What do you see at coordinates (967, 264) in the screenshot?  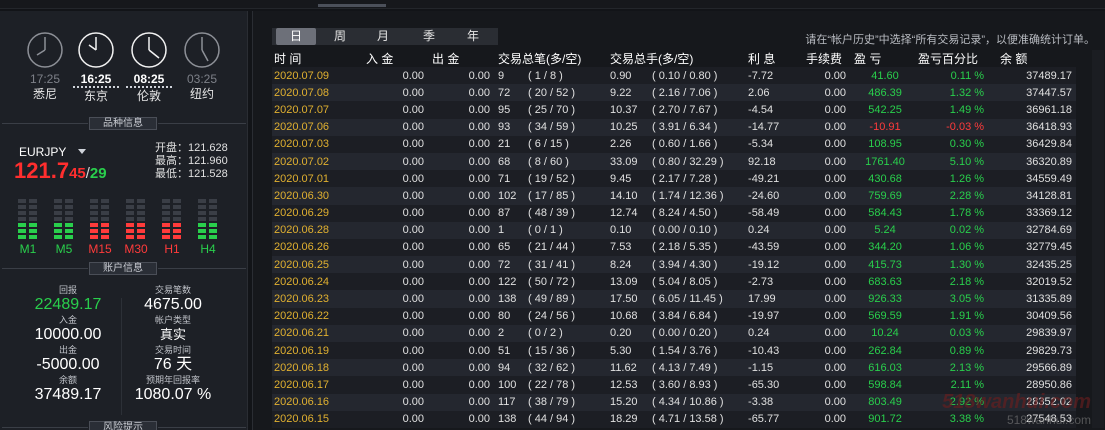 I see `table-cell: 1.30 %` at bounding box center [967, 264].